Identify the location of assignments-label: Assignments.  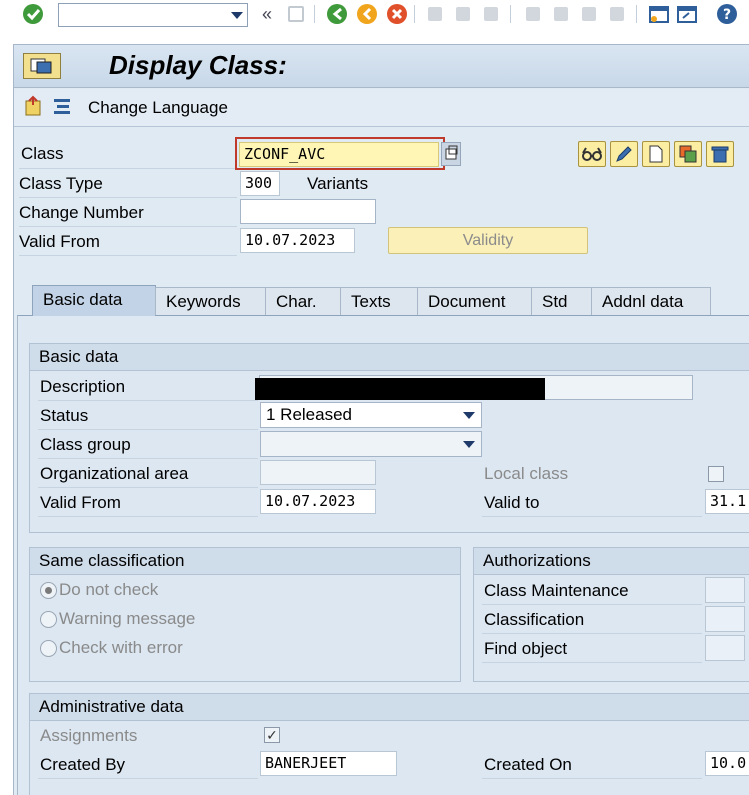
(89, 735).